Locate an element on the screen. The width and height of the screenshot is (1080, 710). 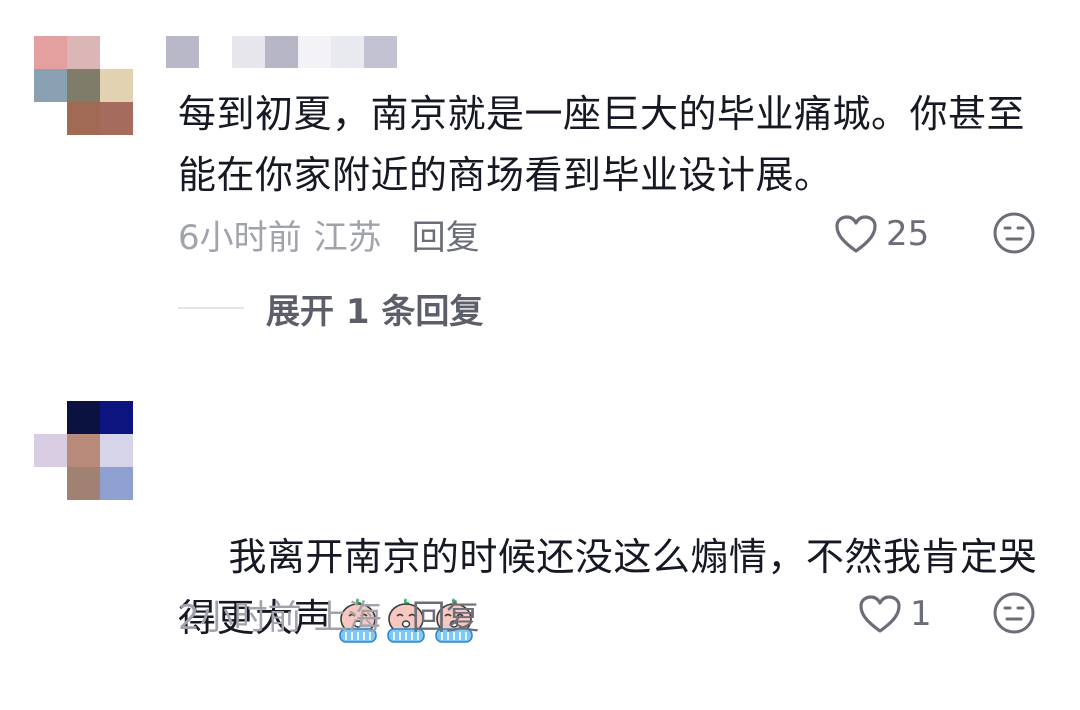
comment-meta: 2小时前 上海 回复 1 is located at coordinates (608, 614).